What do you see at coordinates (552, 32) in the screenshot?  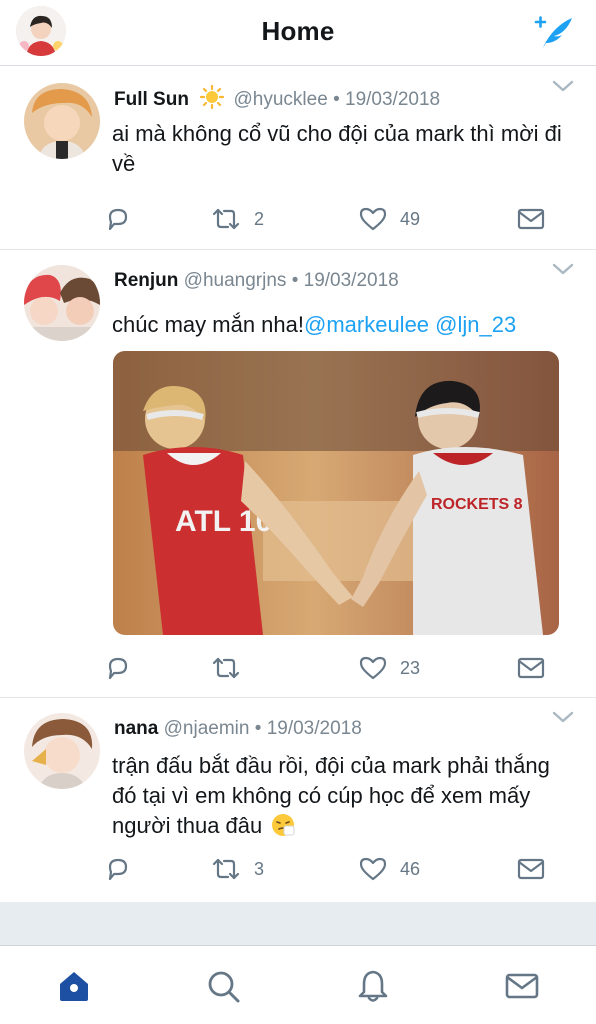 I see `compose-tweet-icon` at bounding box center [552, 32].